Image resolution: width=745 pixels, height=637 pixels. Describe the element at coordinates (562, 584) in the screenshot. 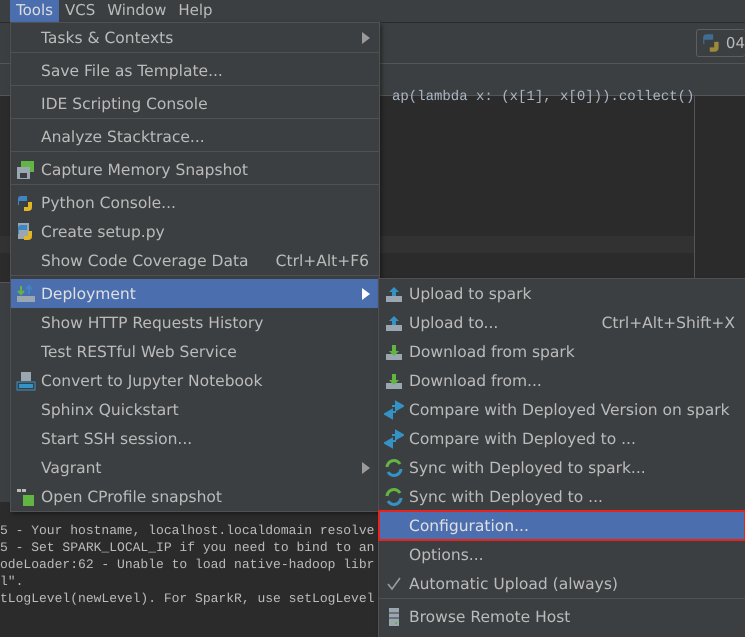

I see `menu-item: Automatic Upload (always)` at that location.